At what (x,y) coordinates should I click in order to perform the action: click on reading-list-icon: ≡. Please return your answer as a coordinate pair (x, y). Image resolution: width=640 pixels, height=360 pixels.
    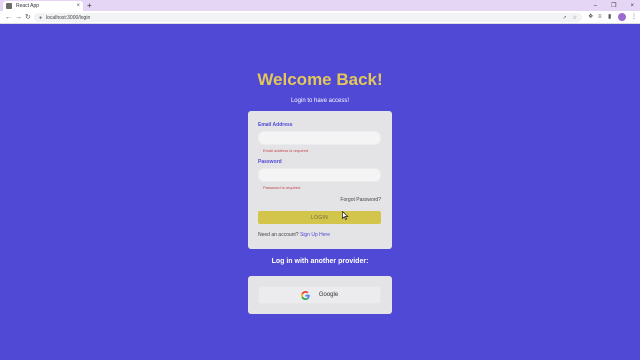
    Looking at the image, I should click on (600, 17).